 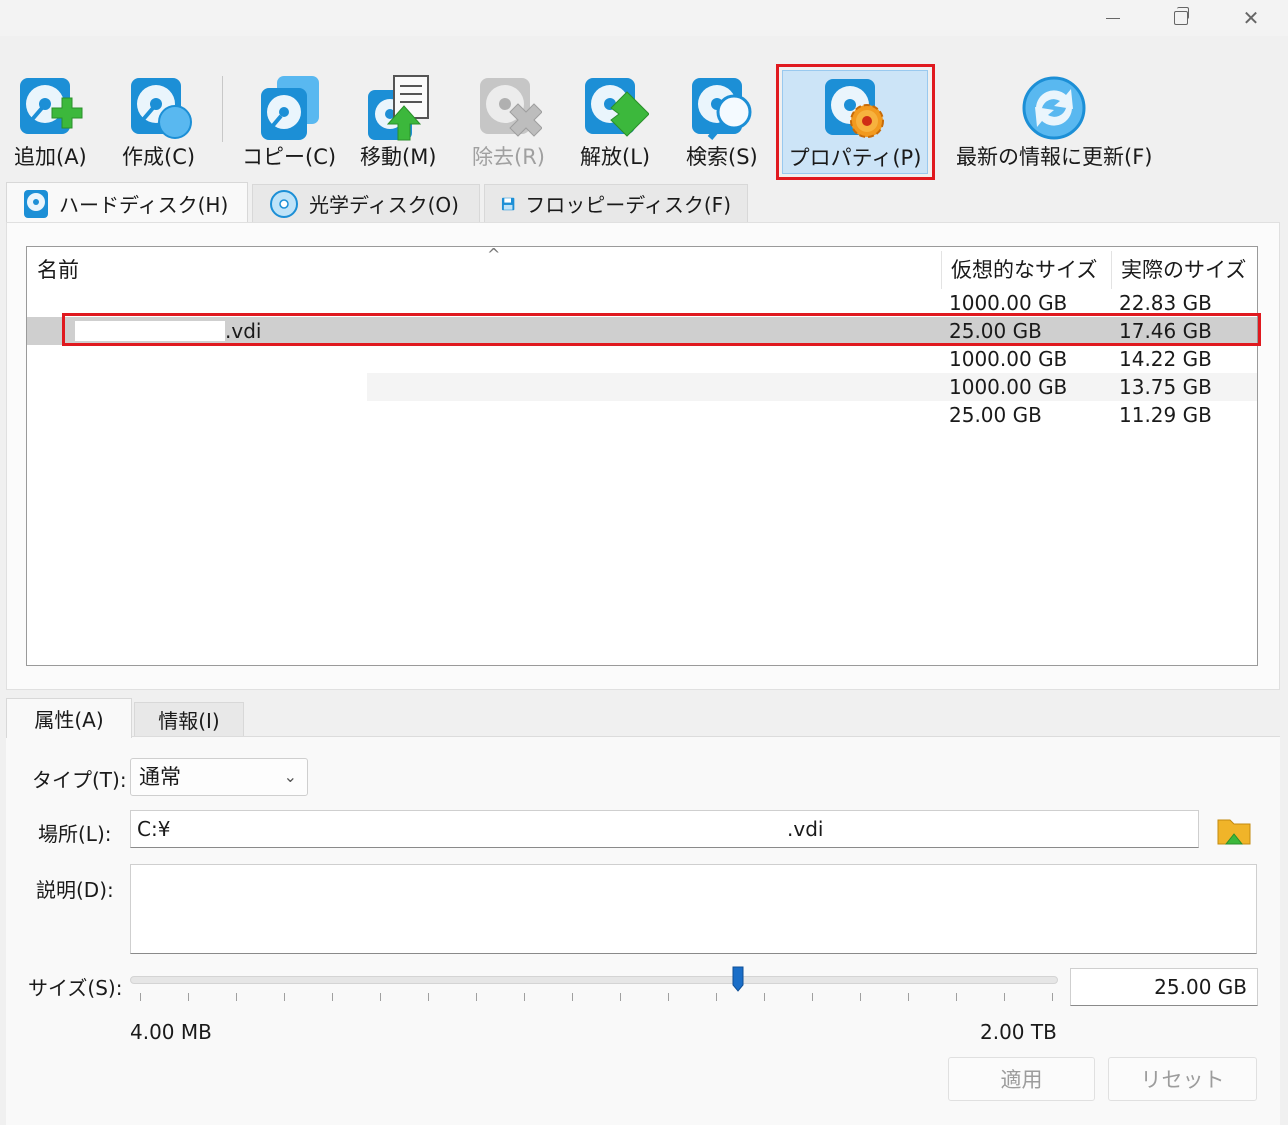 What do you see at coordinates (508, 157) in the screenshot?
I see `remove-button-label: 除去(R)` at bounding box center [508, 157].